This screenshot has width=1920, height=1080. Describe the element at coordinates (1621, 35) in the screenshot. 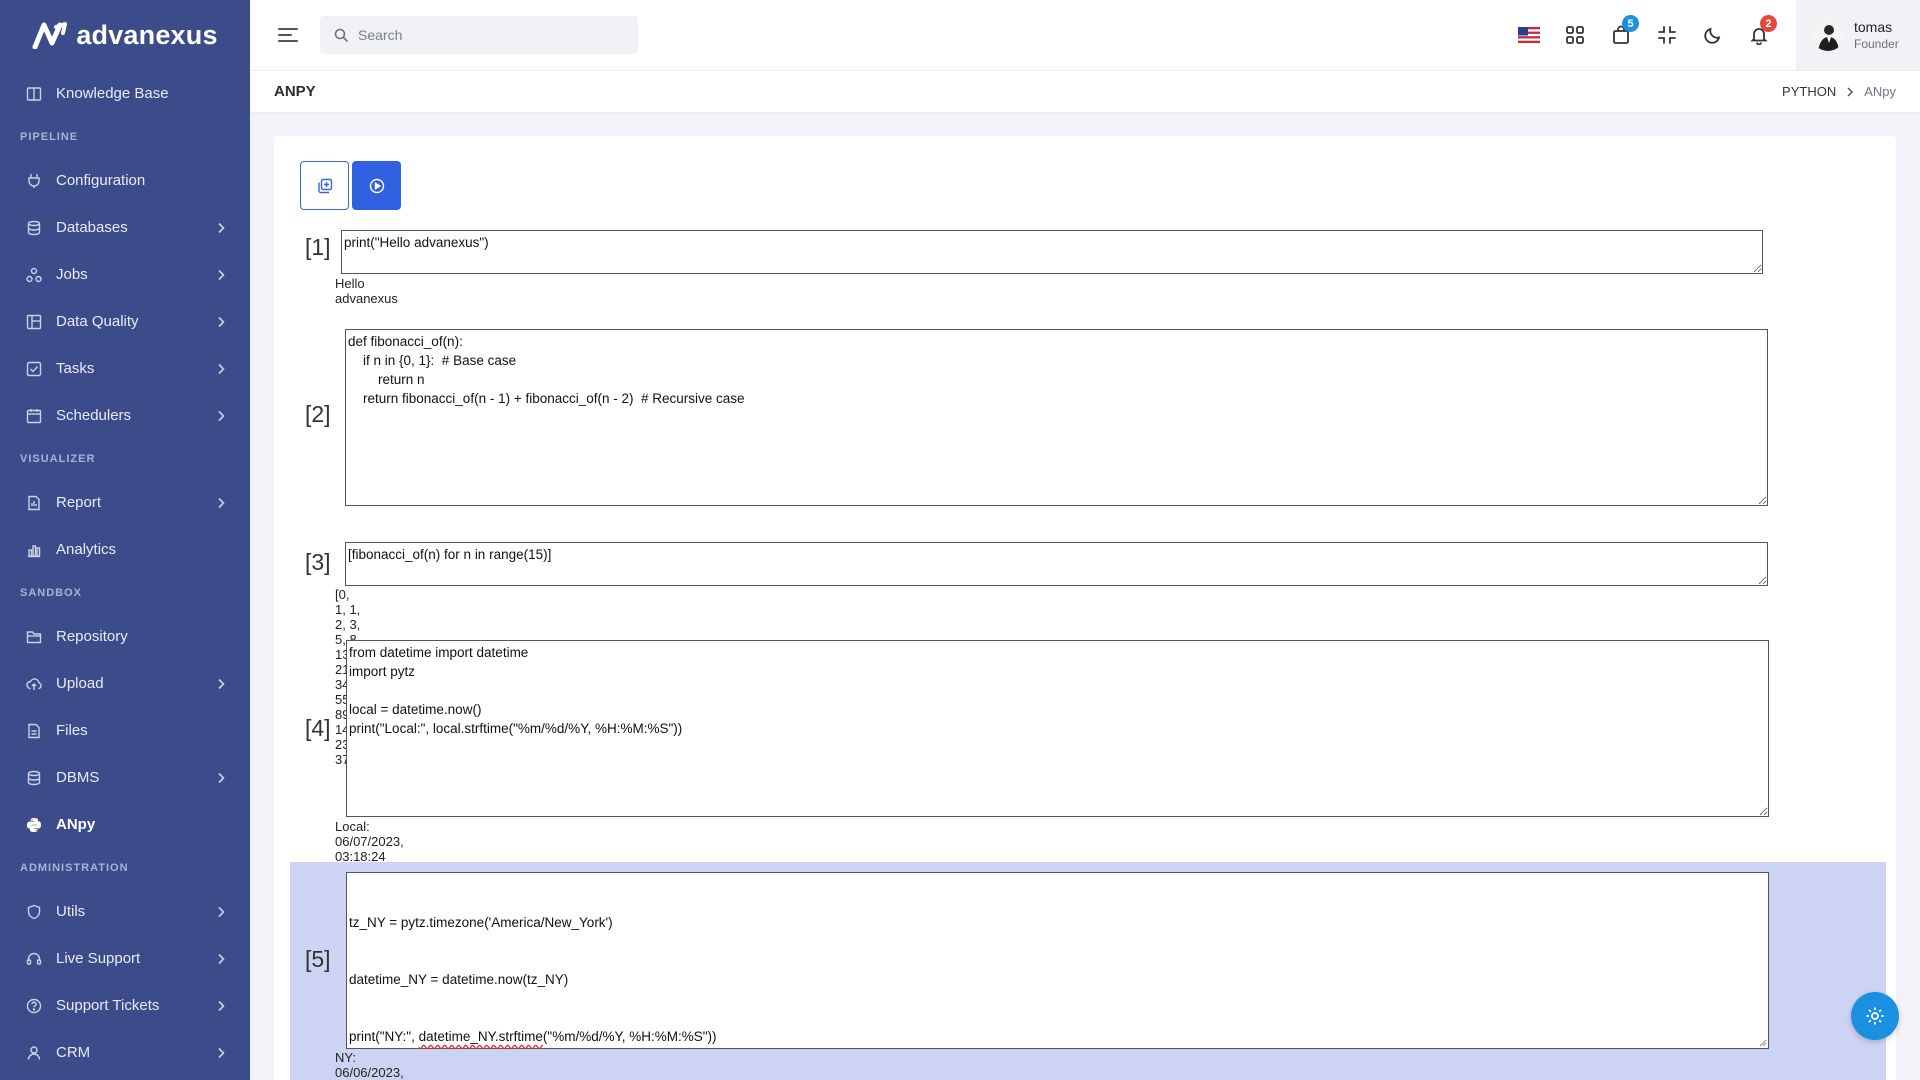

I see `shopping-bag-icon: 5` at that location.